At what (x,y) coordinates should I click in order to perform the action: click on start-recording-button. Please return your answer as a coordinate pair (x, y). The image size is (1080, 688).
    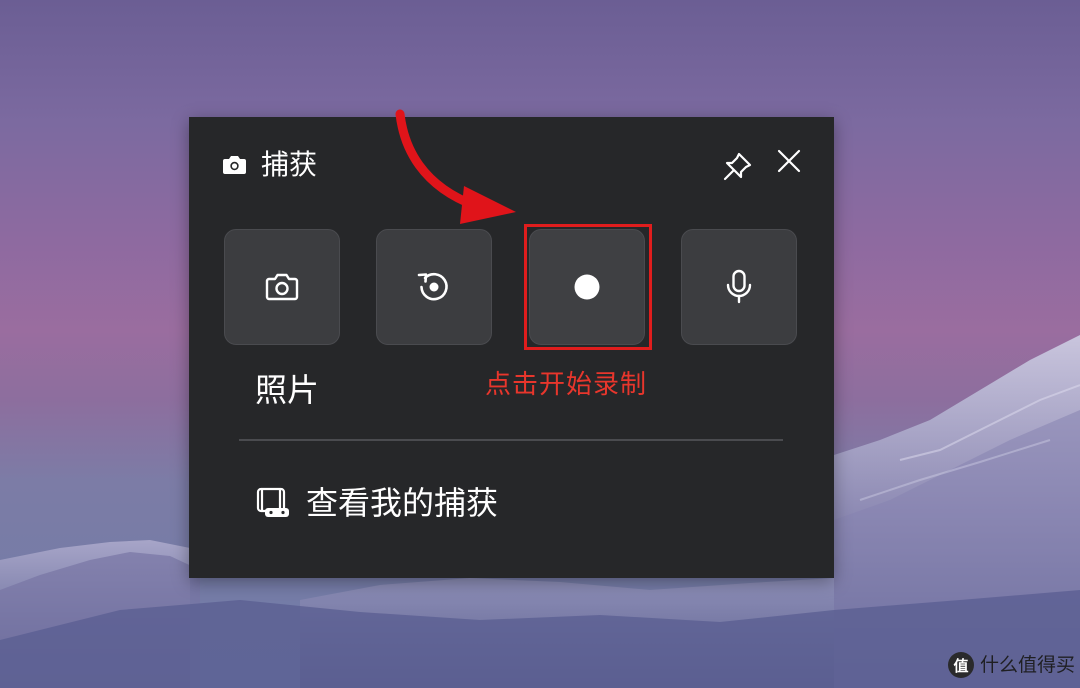
    Looking at the image, I should click on (587, 287).